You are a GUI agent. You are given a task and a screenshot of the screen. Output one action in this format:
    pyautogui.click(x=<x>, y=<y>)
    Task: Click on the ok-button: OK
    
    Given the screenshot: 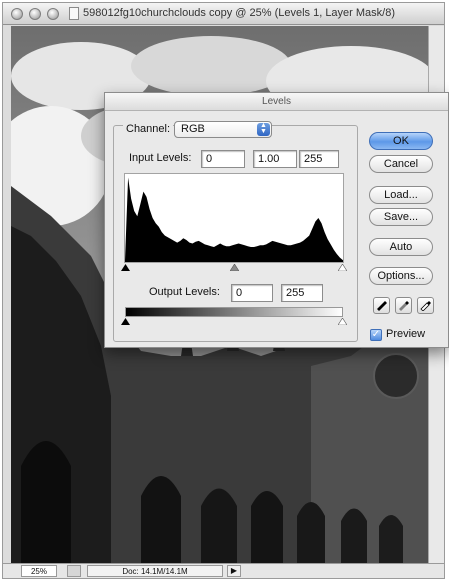 What is the action you would take?
    pyautogui.click(x=401, y=141)
    